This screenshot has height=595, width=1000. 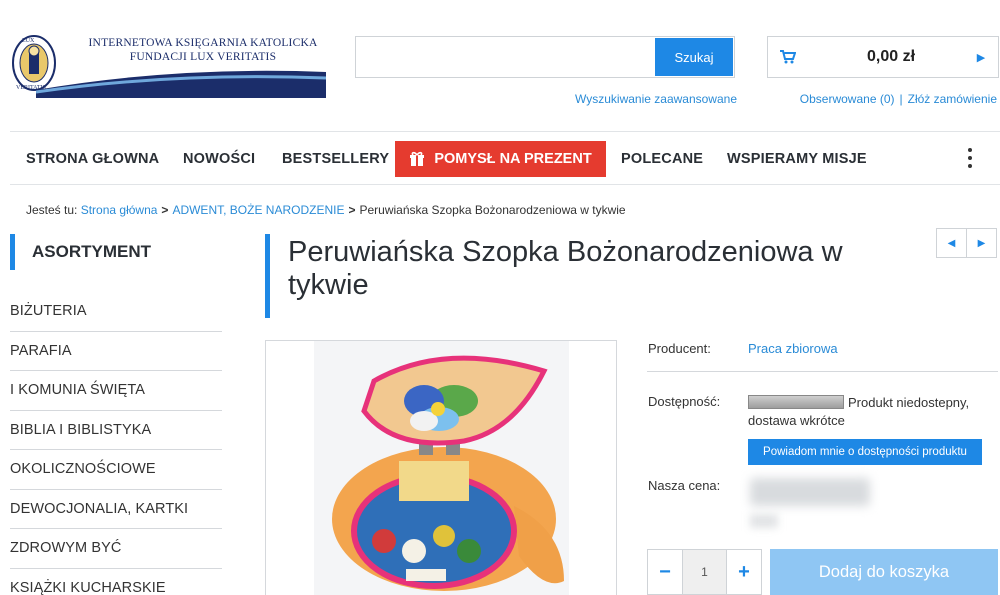 I want to click on logo-line-1: INTERNETOWA KSIĘGARNIA KATOLICKA, so click(x=203, y=43).